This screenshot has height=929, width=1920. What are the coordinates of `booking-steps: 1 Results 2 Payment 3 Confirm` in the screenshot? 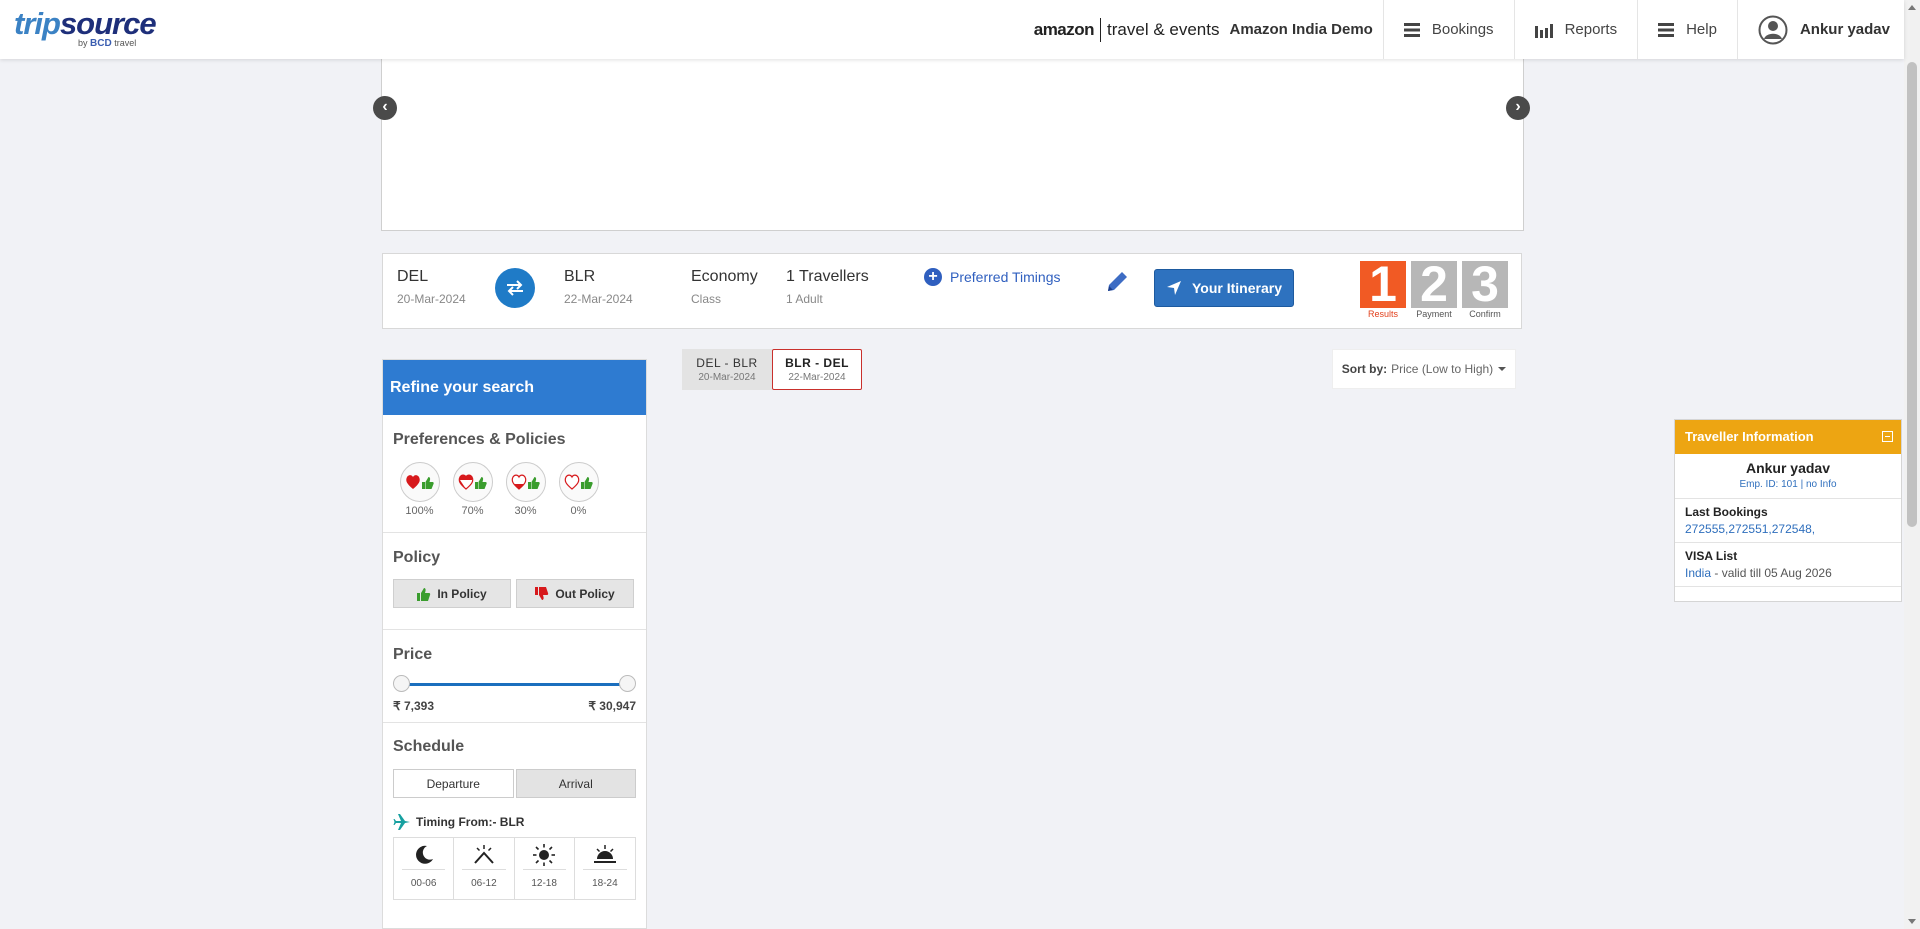 It's located at (1436, 289).